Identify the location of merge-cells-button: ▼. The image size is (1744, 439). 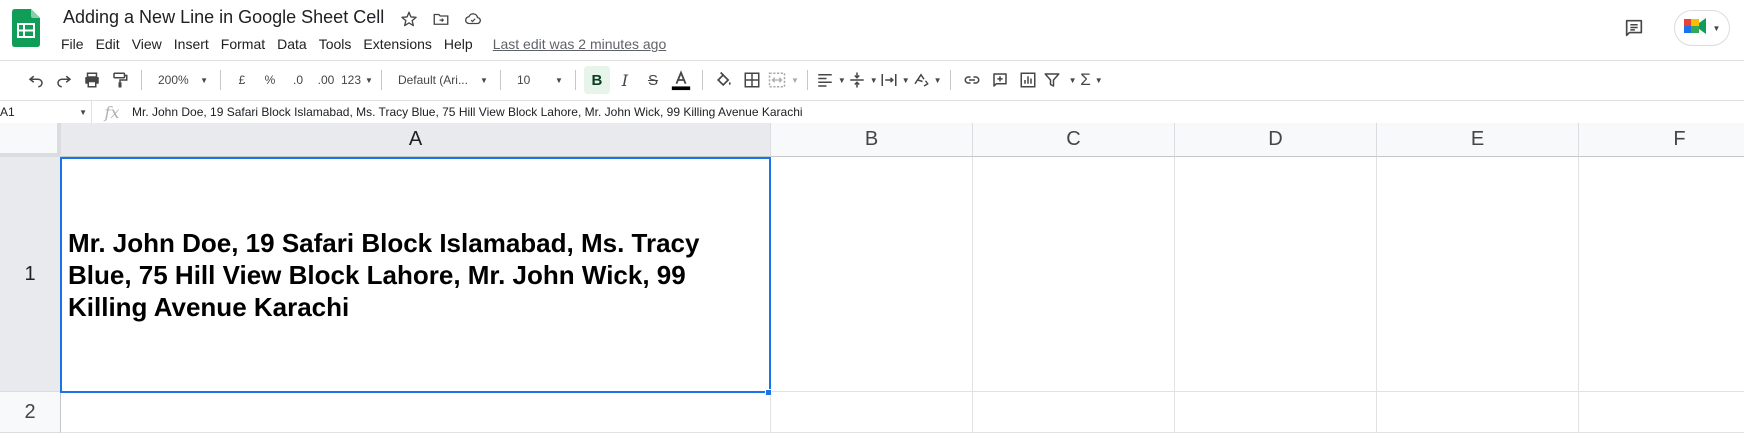
(783, 80).